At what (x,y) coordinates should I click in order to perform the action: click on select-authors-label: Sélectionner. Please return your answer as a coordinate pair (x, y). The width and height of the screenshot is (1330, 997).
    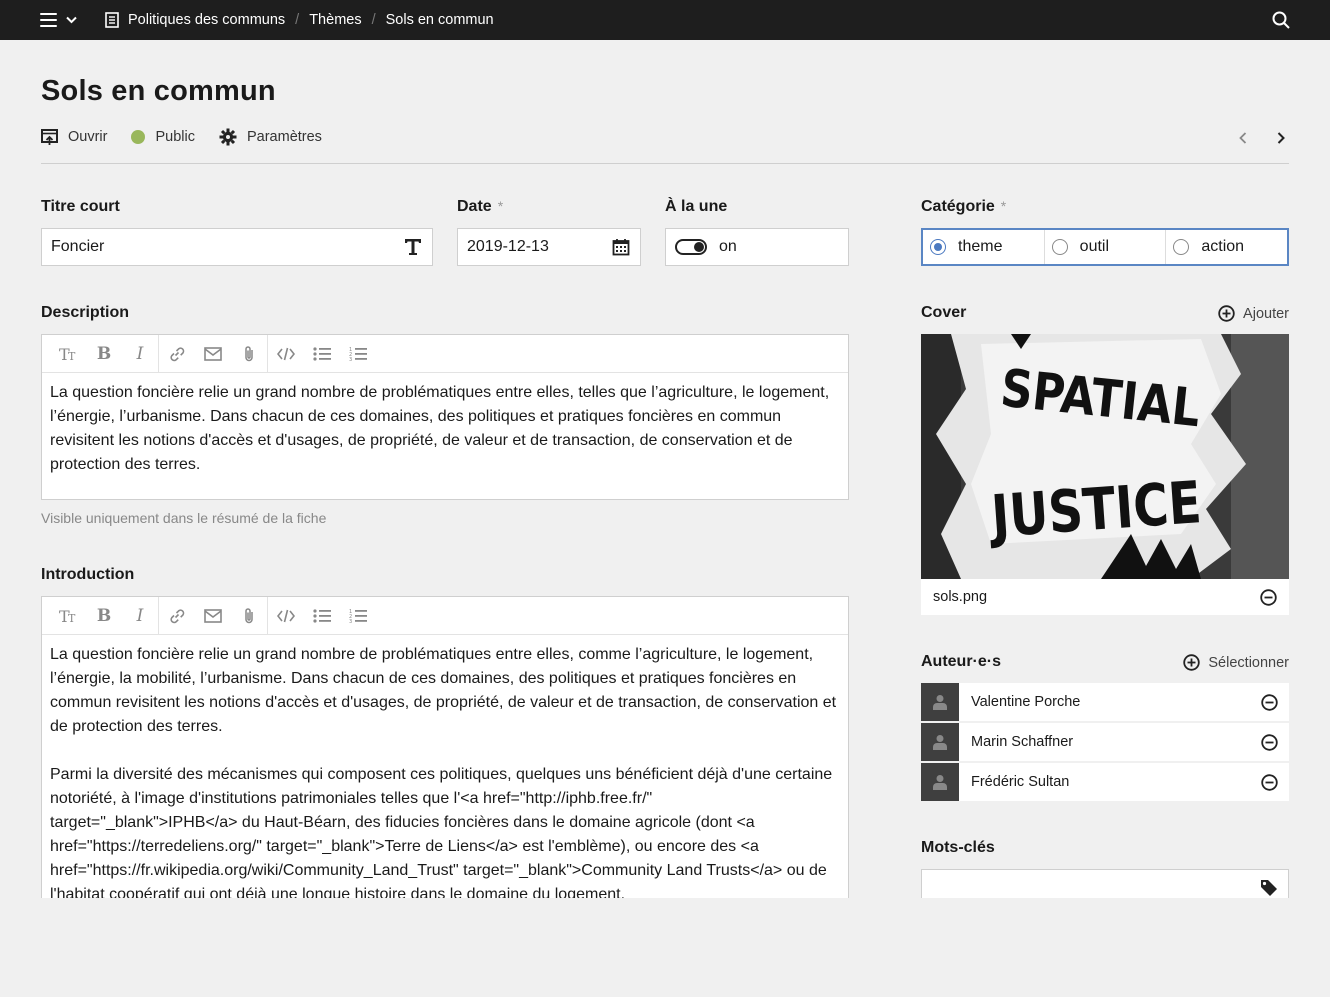
    Looking at the image, I should click on (1248, 662).